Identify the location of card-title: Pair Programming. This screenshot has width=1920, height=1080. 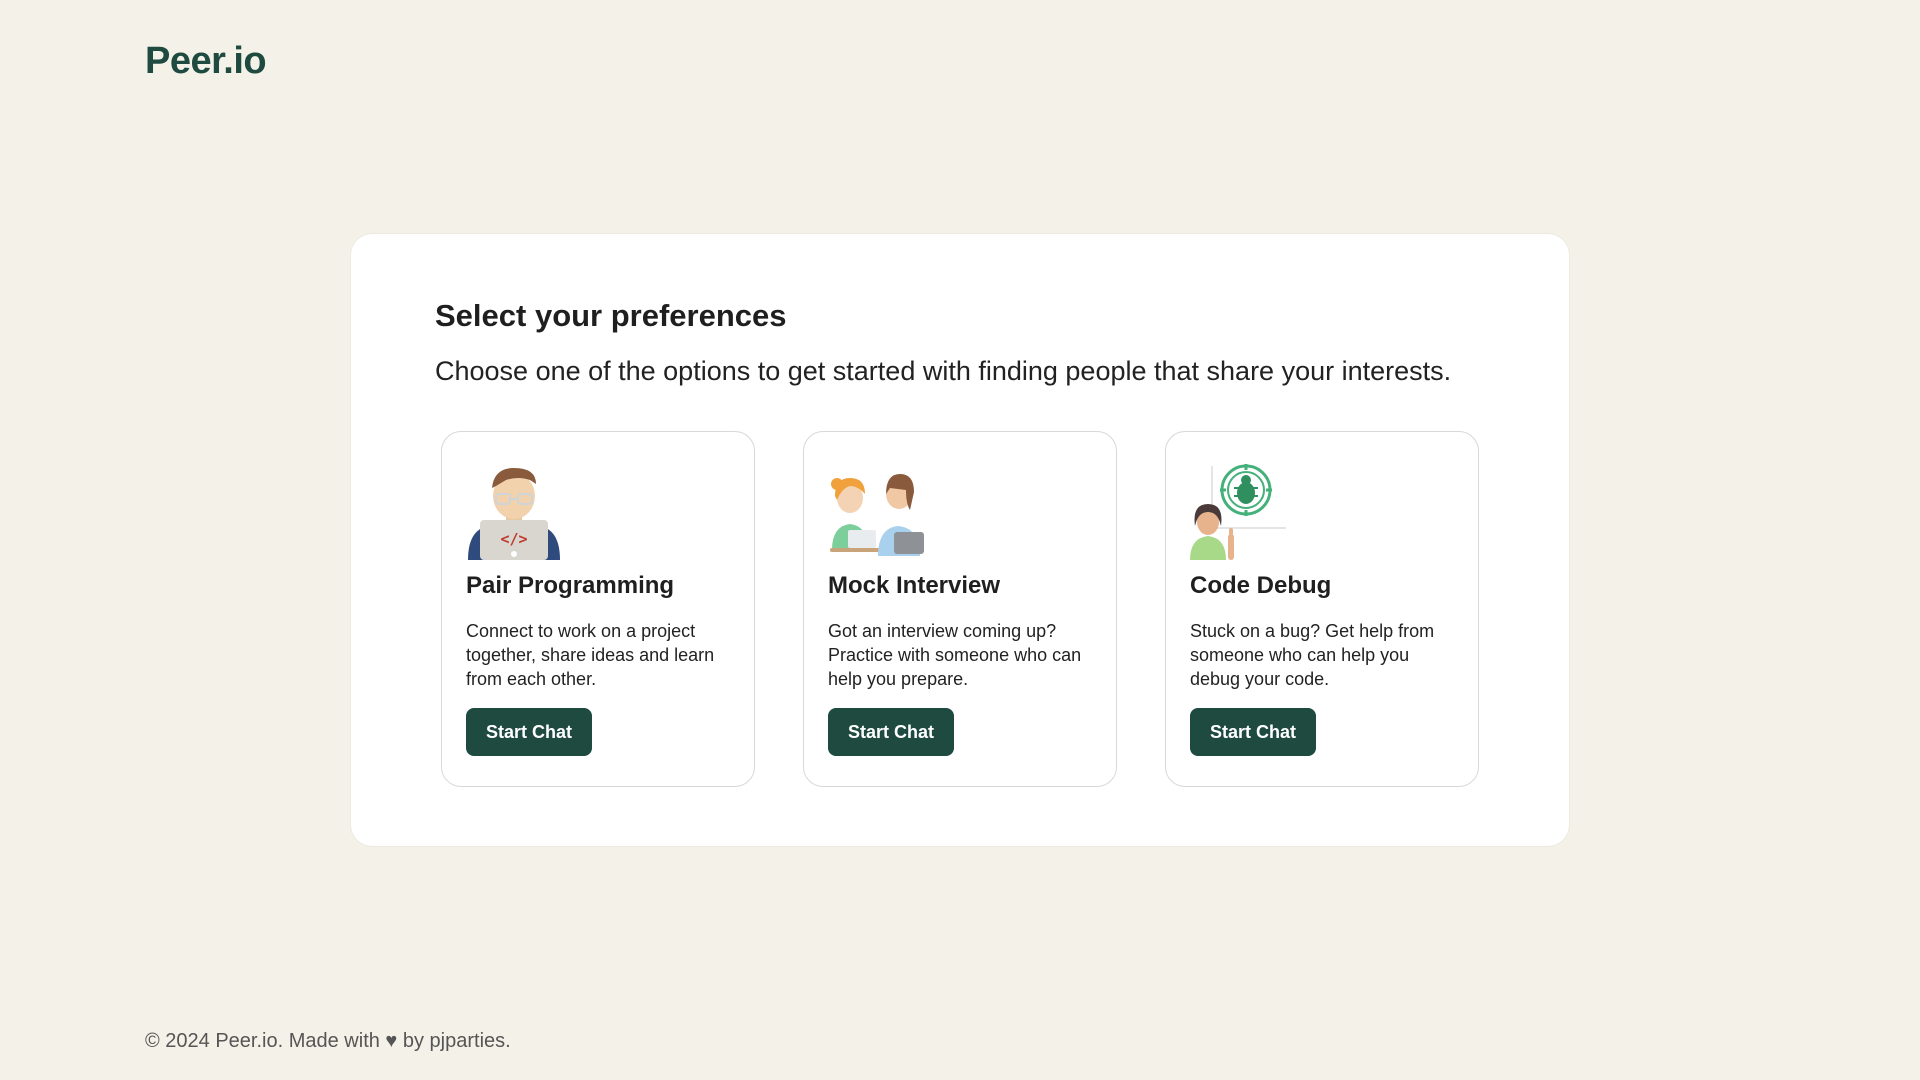
(570, 585).